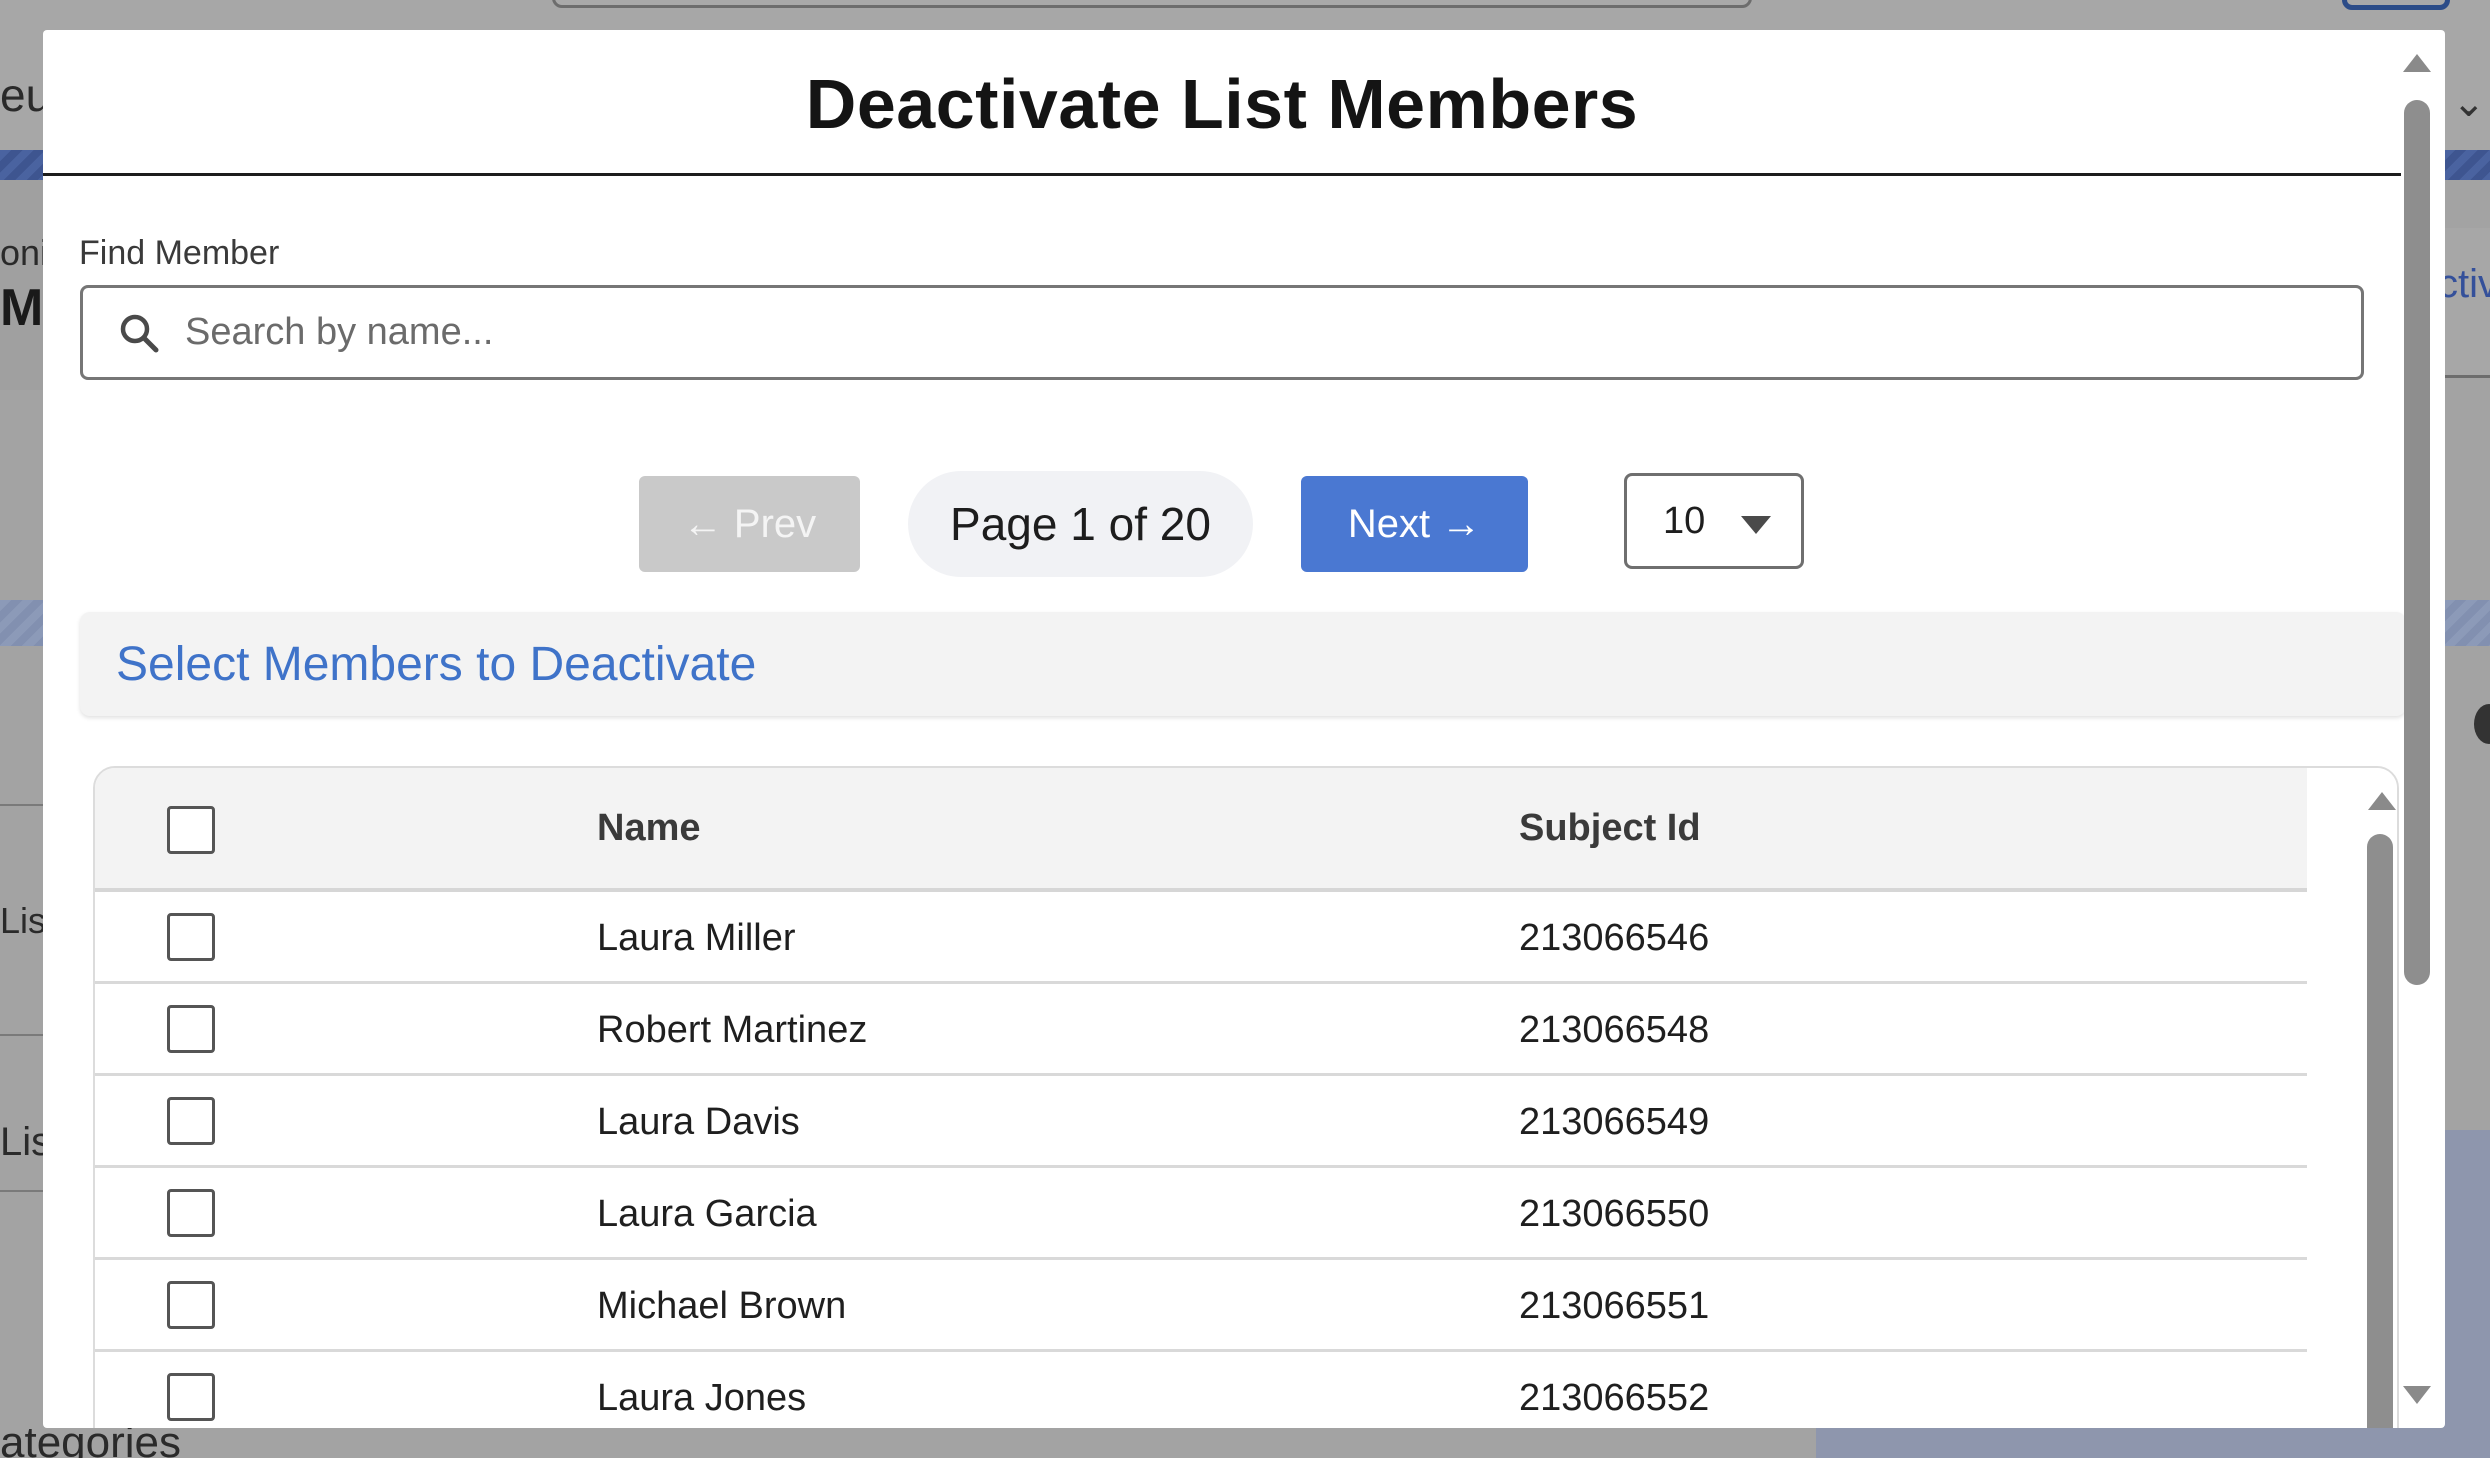  Describe the element at coordinates (2469, 103) in the screenshot. I see `background-chevron-down-icon: ⌄` at that location.